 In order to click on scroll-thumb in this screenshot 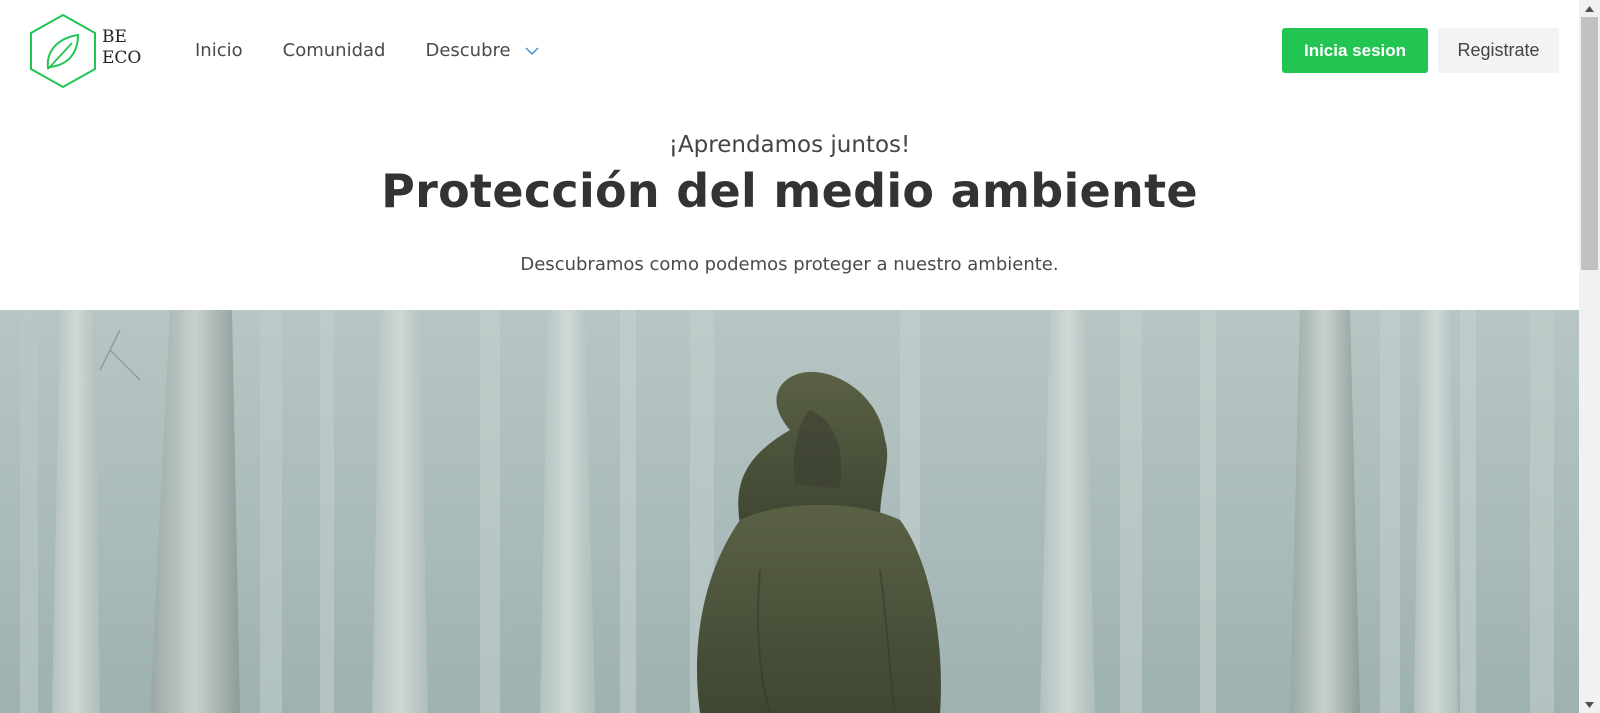, I will do `click(1589, 143)`.